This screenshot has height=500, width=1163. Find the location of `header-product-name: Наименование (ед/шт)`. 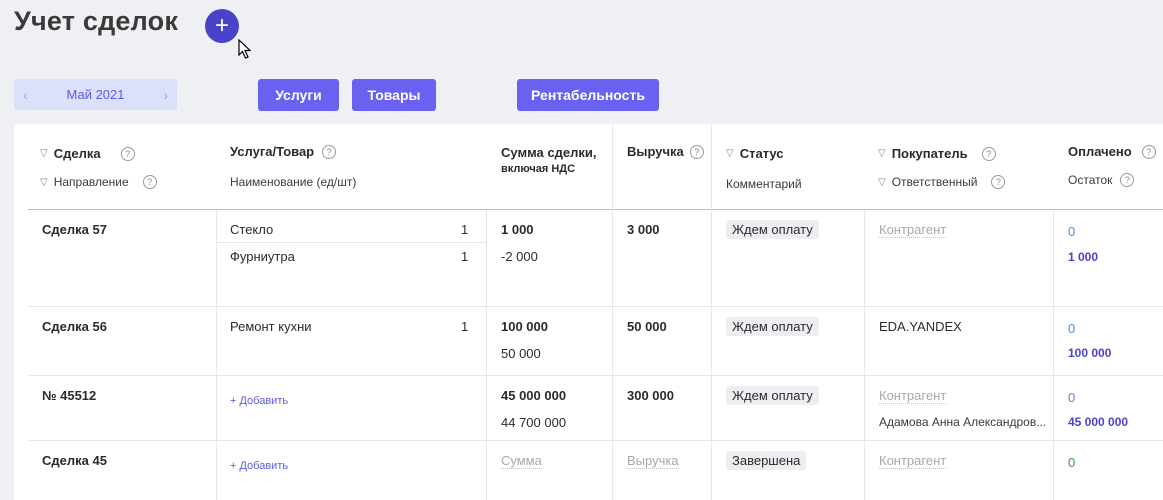

header-product-name: Наименование (ед/шт) is located at coordinates (293, 182).